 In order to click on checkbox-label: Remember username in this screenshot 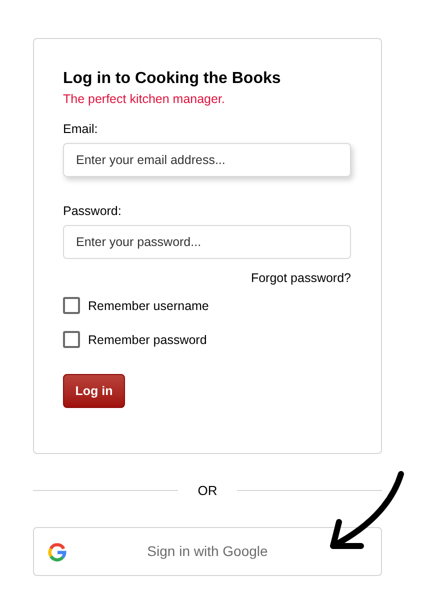, I will do `click(148, 306)`.